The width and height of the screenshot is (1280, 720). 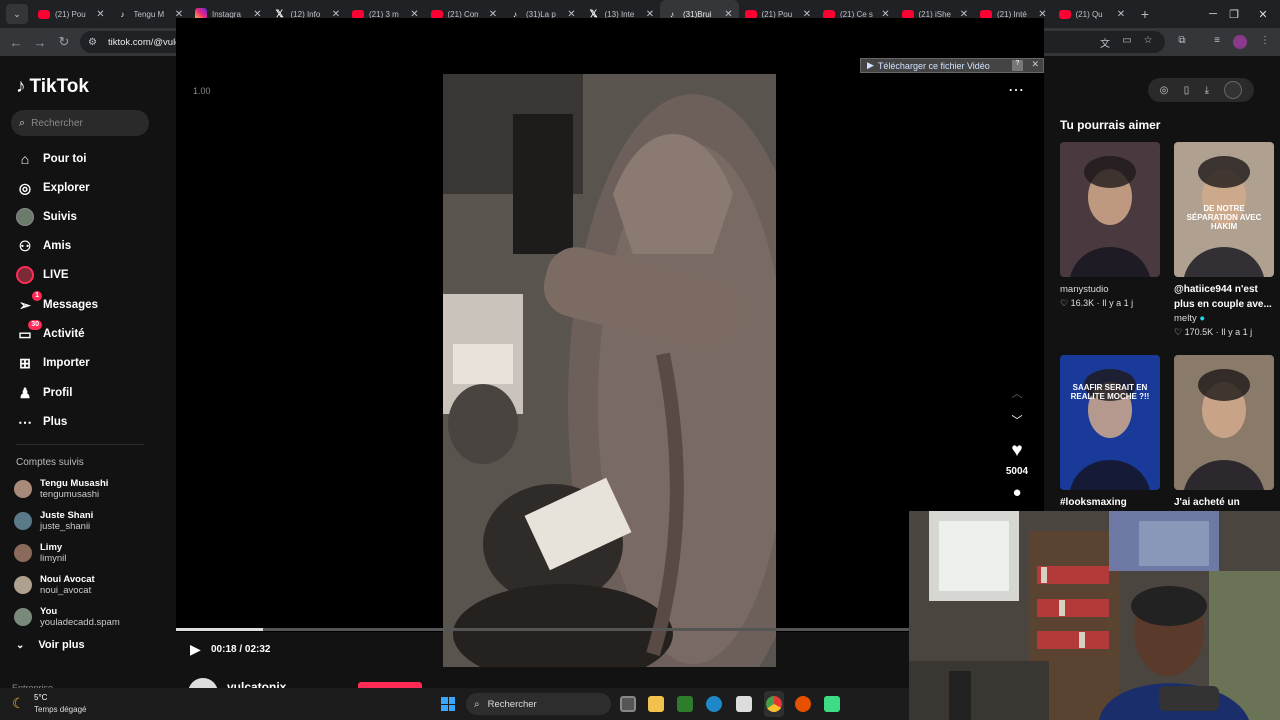 I want to click on nav-item-activit-: ▭ 30 Activité, so click(x=50, y=332).